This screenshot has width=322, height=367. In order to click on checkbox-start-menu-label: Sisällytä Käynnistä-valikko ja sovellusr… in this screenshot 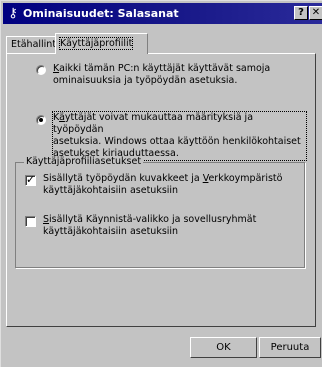, I will do `click(170, 226)`.